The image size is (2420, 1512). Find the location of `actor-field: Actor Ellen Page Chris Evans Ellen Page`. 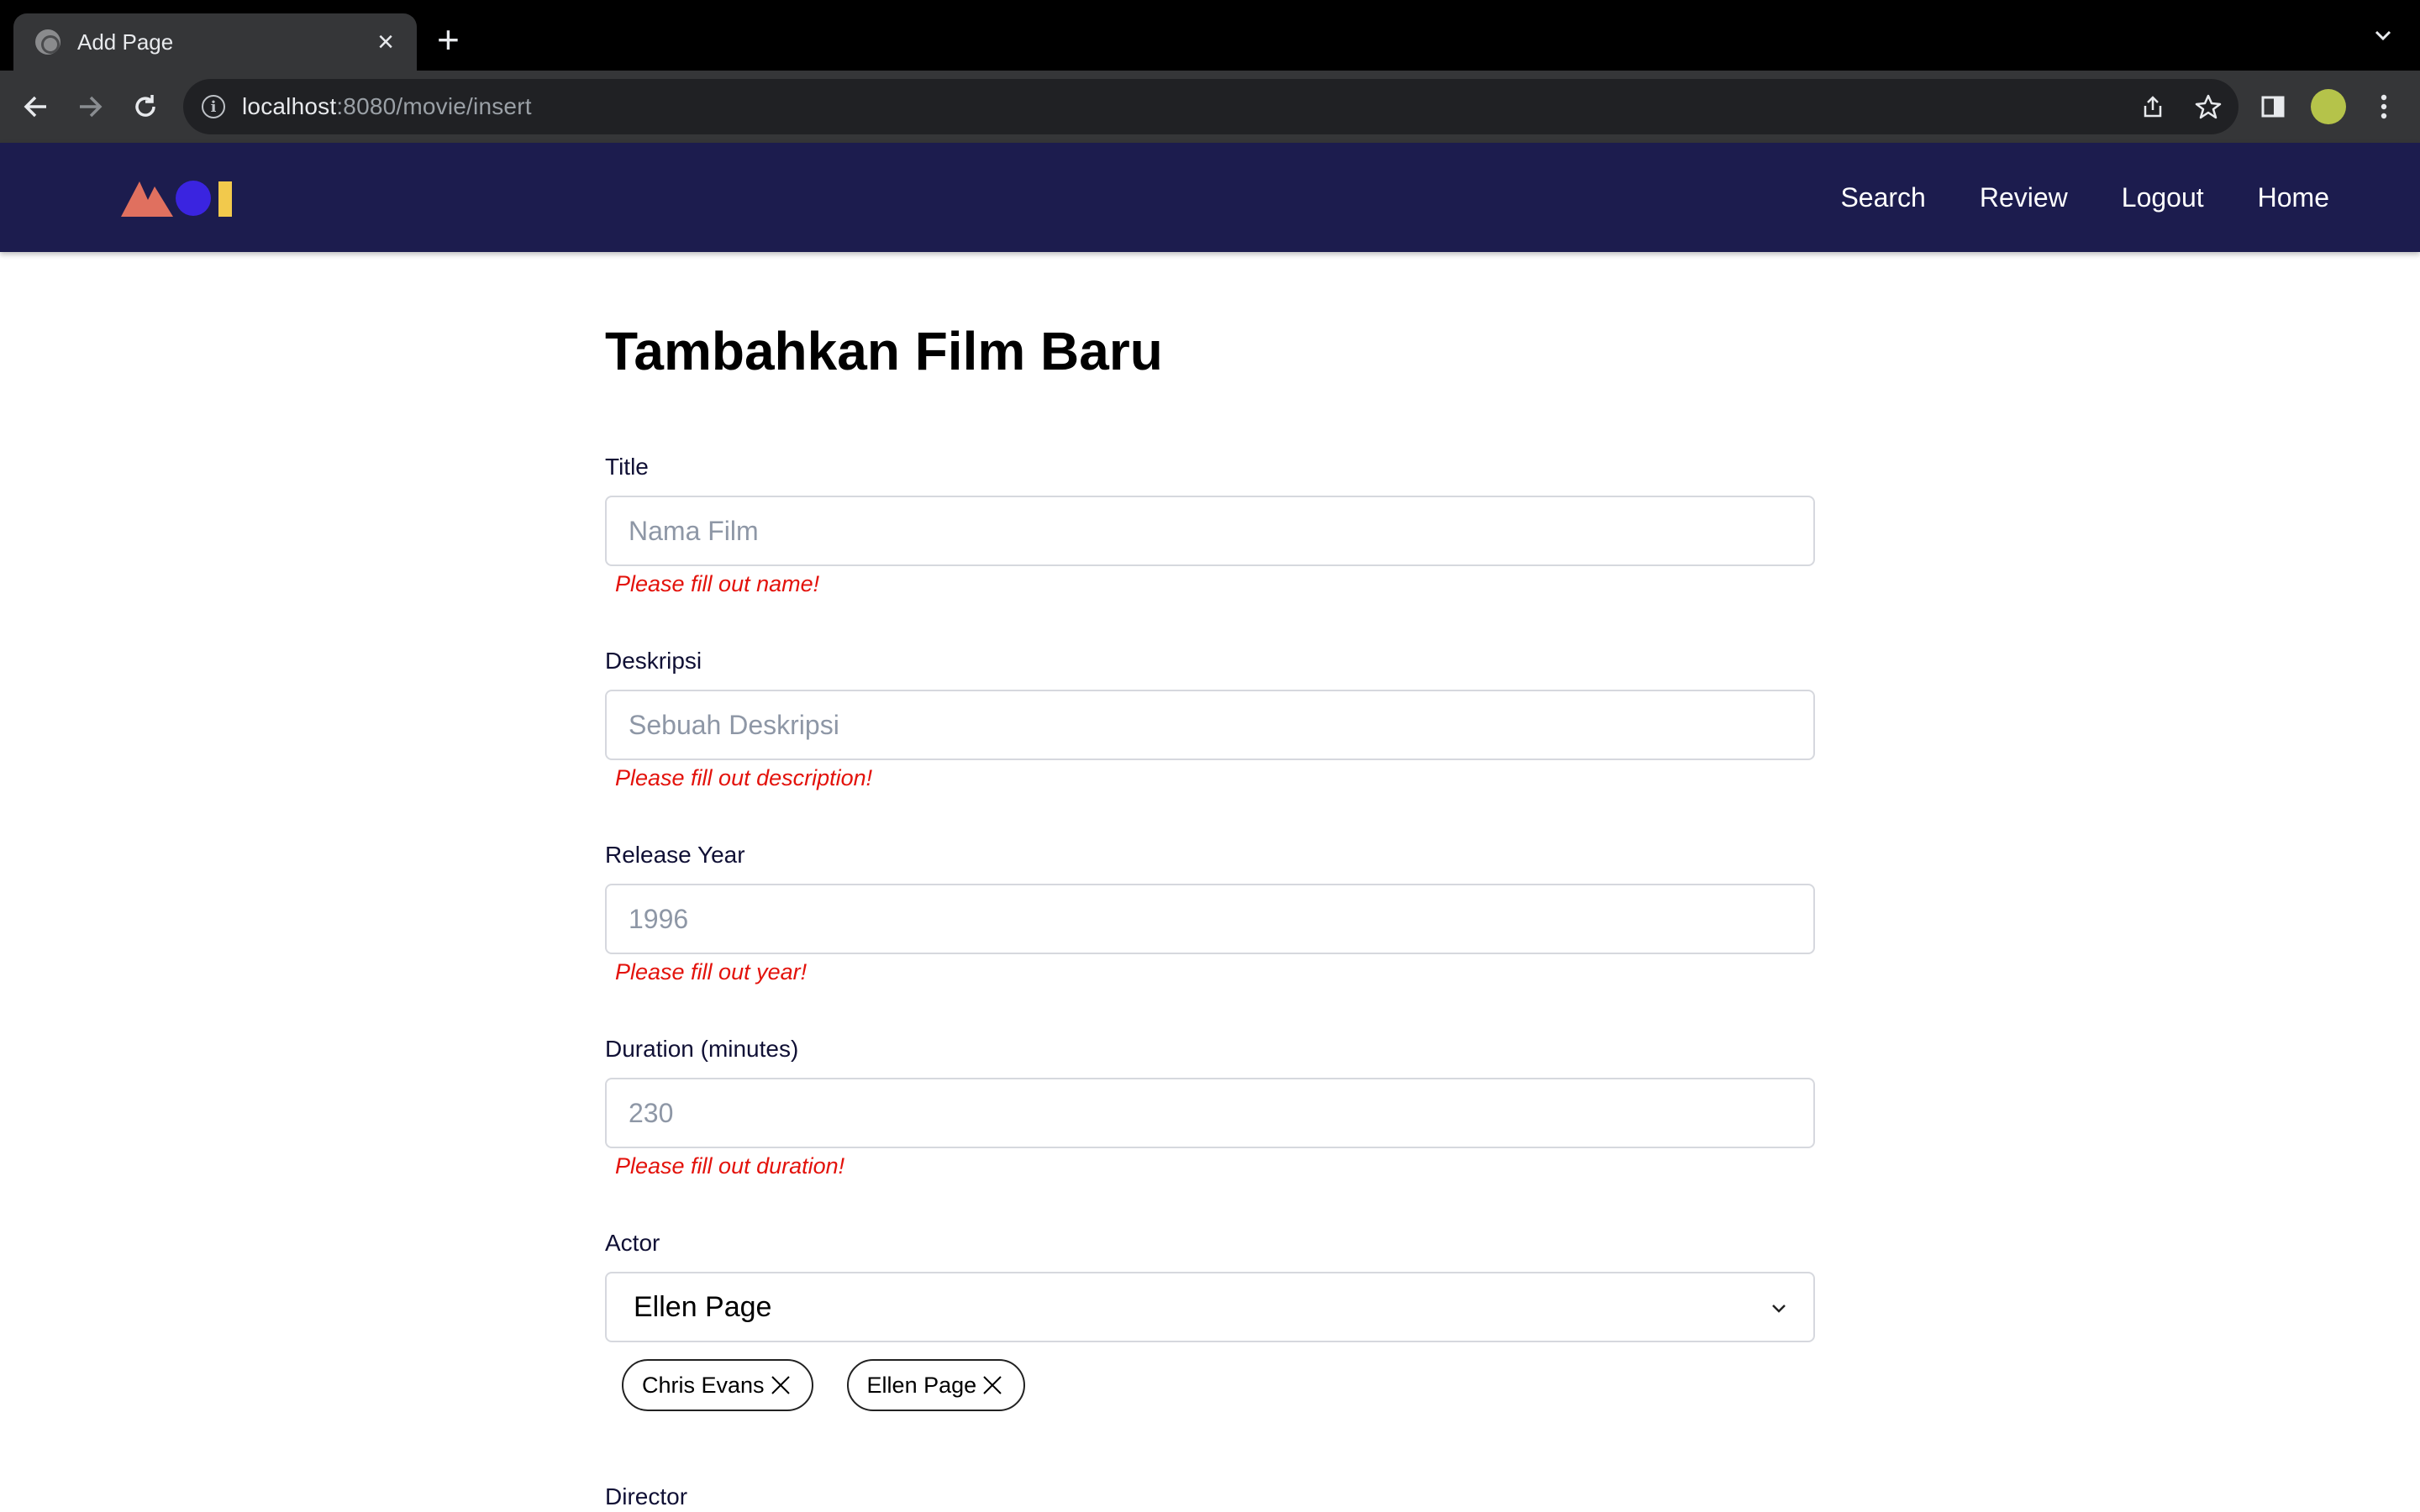

actor-field: Actor Ellen Page Chris Evans Ellen Page is located at coordinates (1210, 1320).